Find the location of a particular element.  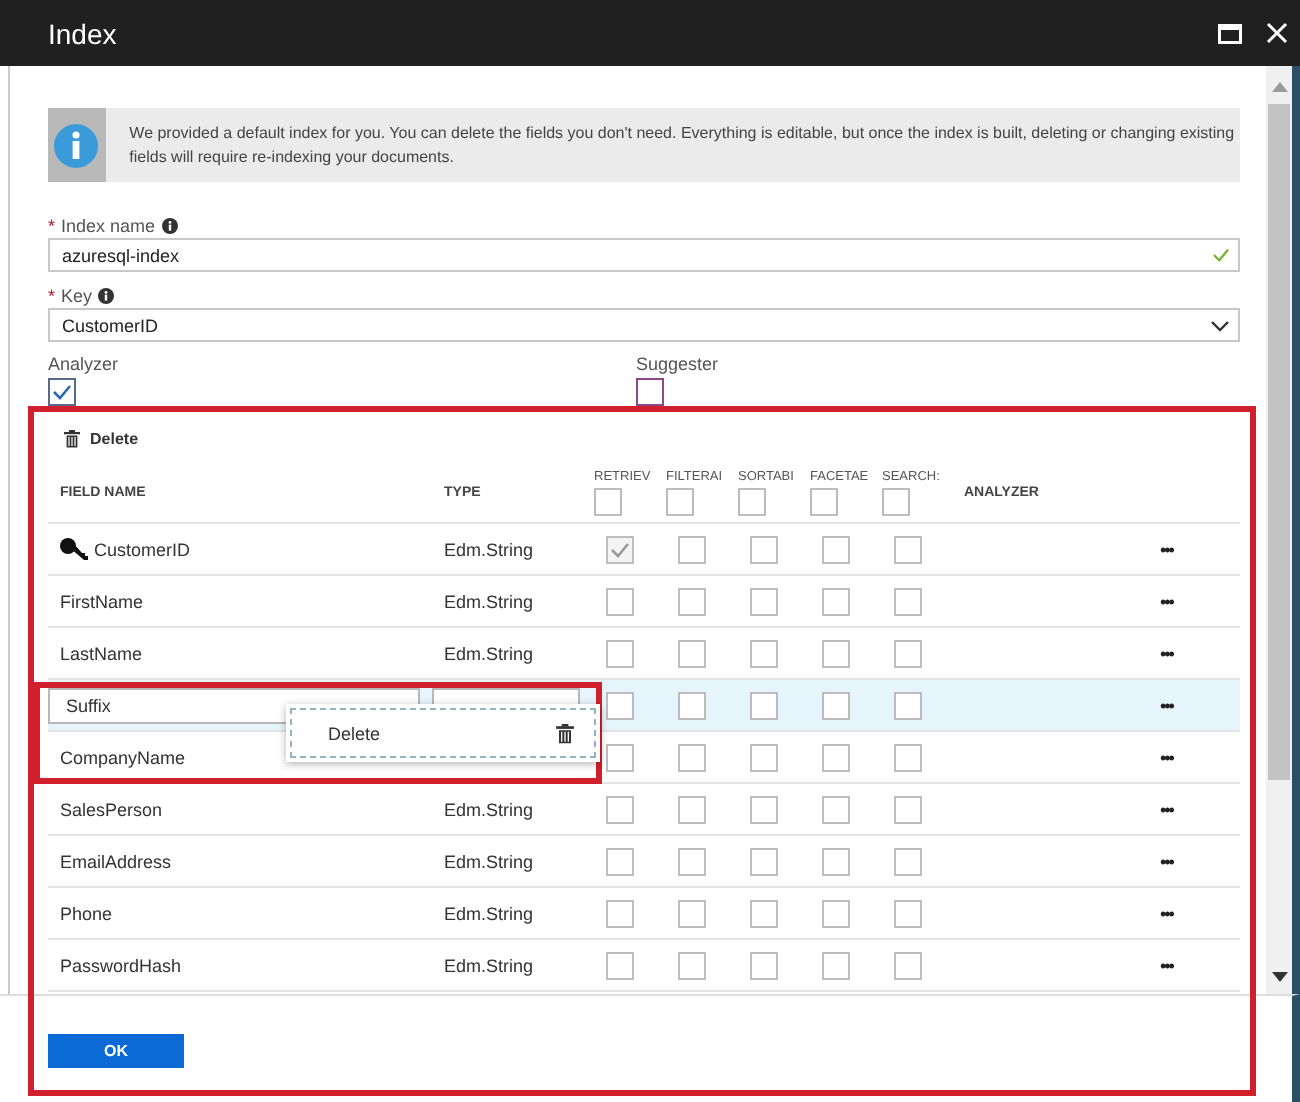

window-title: Index is located at coordinates (83, 33).